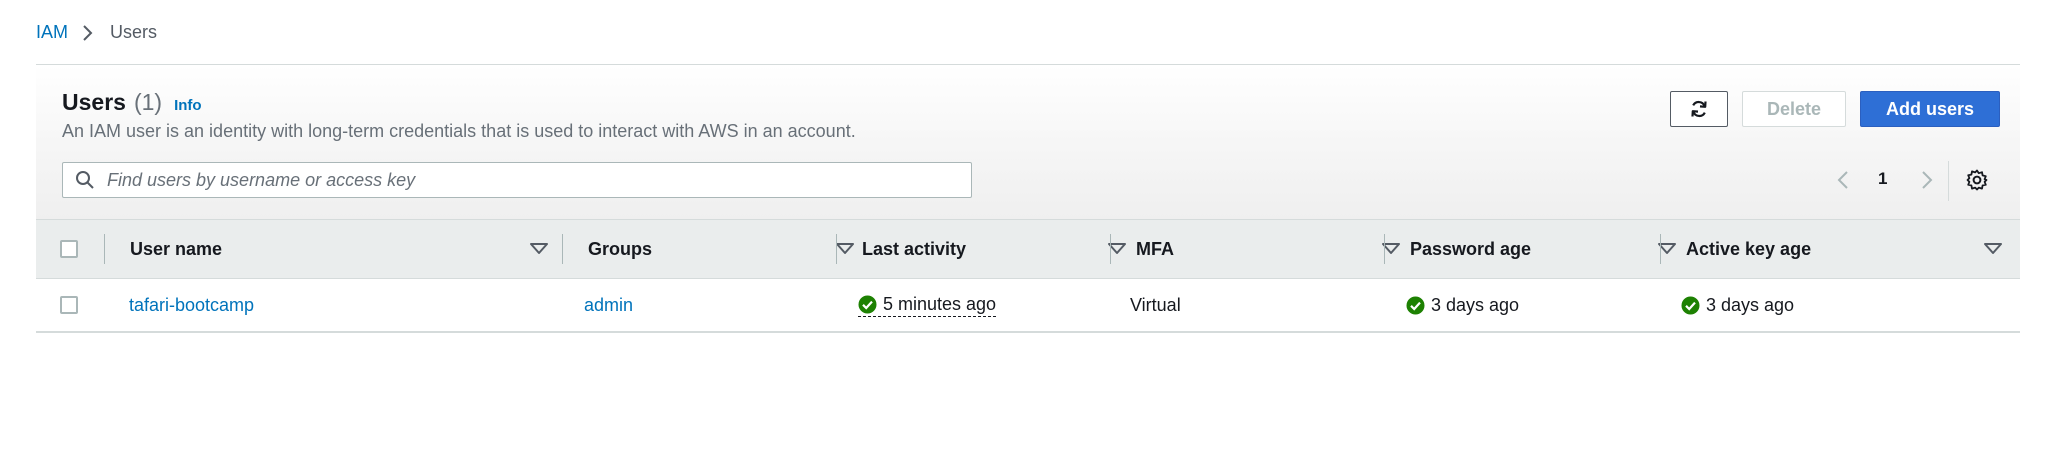 The image size is (2047, 475). Describe the element at coordinates (52, 32) in the screenshot. I see `breadcrumb-iam-link: IAM` at that location.